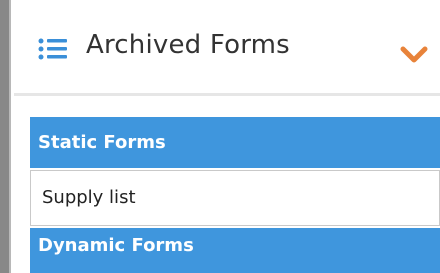 This screenshot has width=440, height=273. Describe the element at coordinates (414, 55) in the screenshot. I see `chevron-down-icon` at that location.